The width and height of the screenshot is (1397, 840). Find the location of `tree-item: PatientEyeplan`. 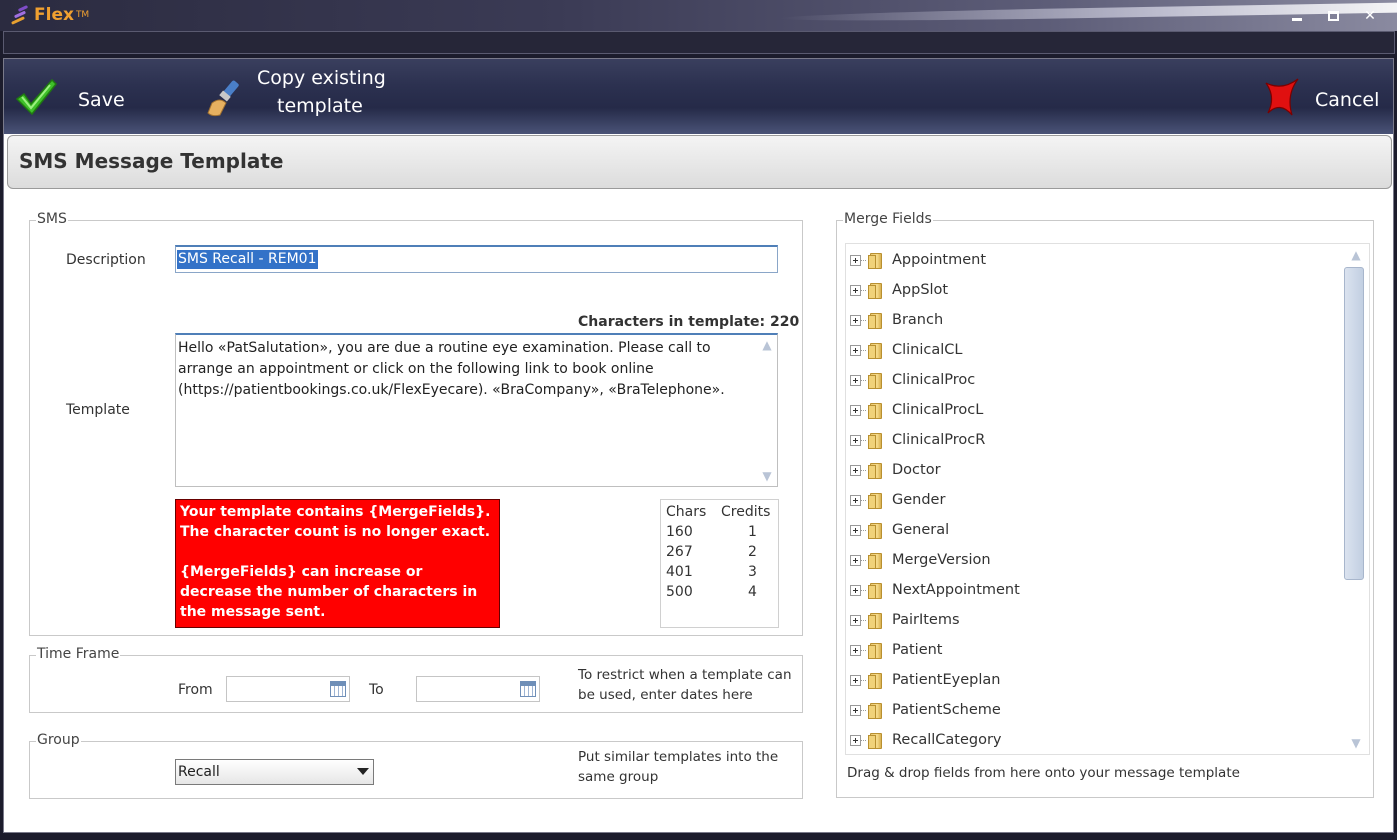

tree-item: PatientEyeplan is located at coordinates (925, 680).